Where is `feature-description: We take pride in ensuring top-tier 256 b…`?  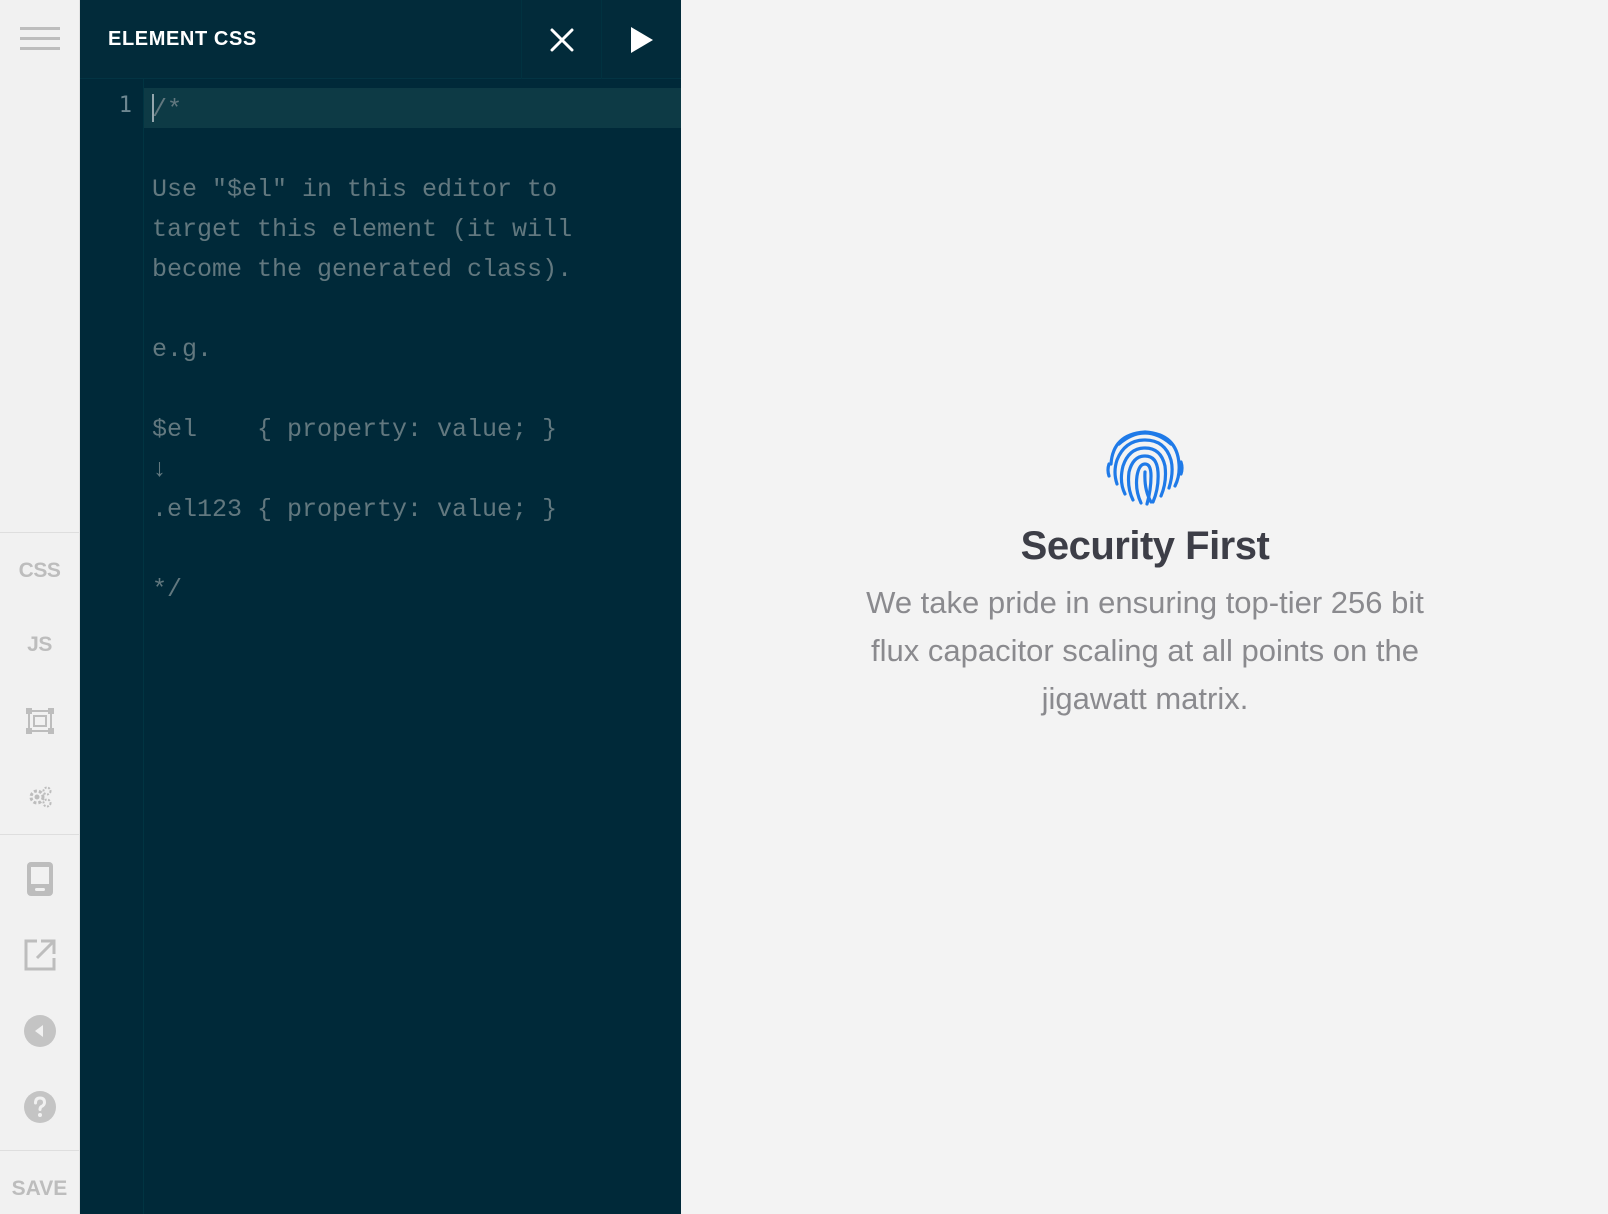 feature-description: We take pride in ensuring top-tier 256 b… is located at coordinates (1145, 650).